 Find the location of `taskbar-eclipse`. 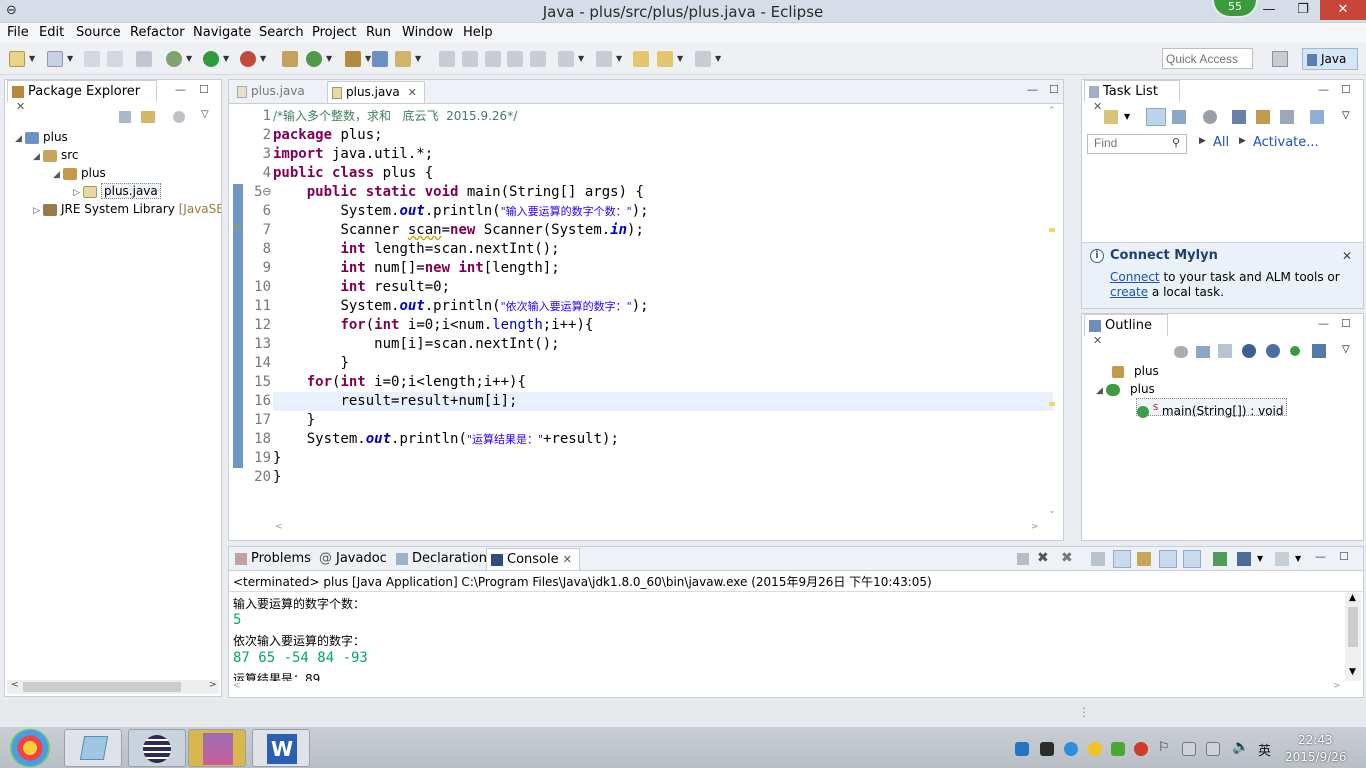

taskbar-eclipse is located at coordinates (157, 748).